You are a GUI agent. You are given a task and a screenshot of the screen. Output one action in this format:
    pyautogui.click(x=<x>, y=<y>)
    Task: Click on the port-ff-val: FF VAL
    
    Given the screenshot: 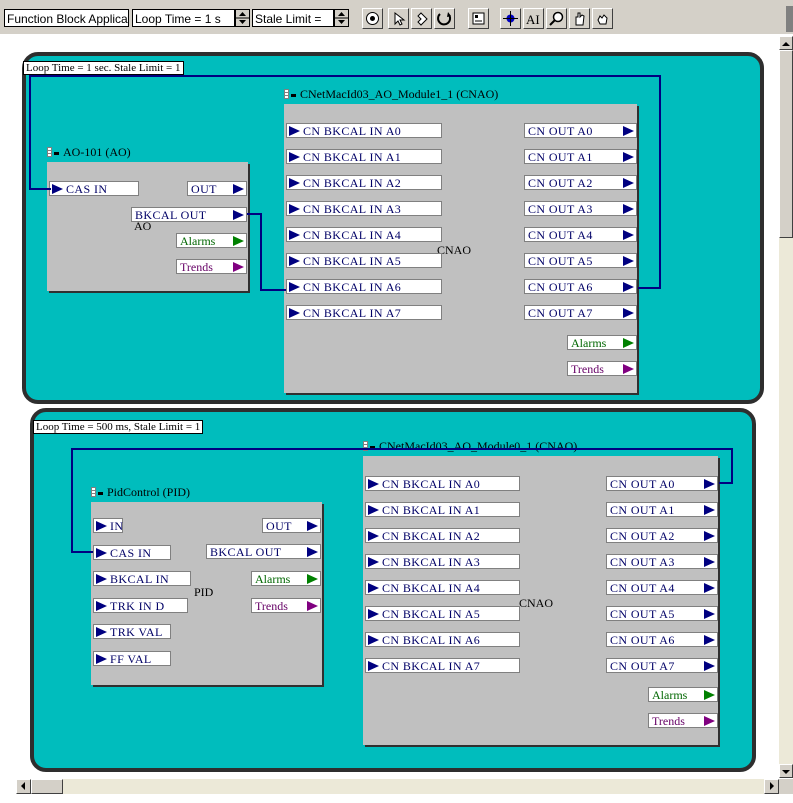 What is the action you would take?
    pyautogui.click(x=132, y=658)
    